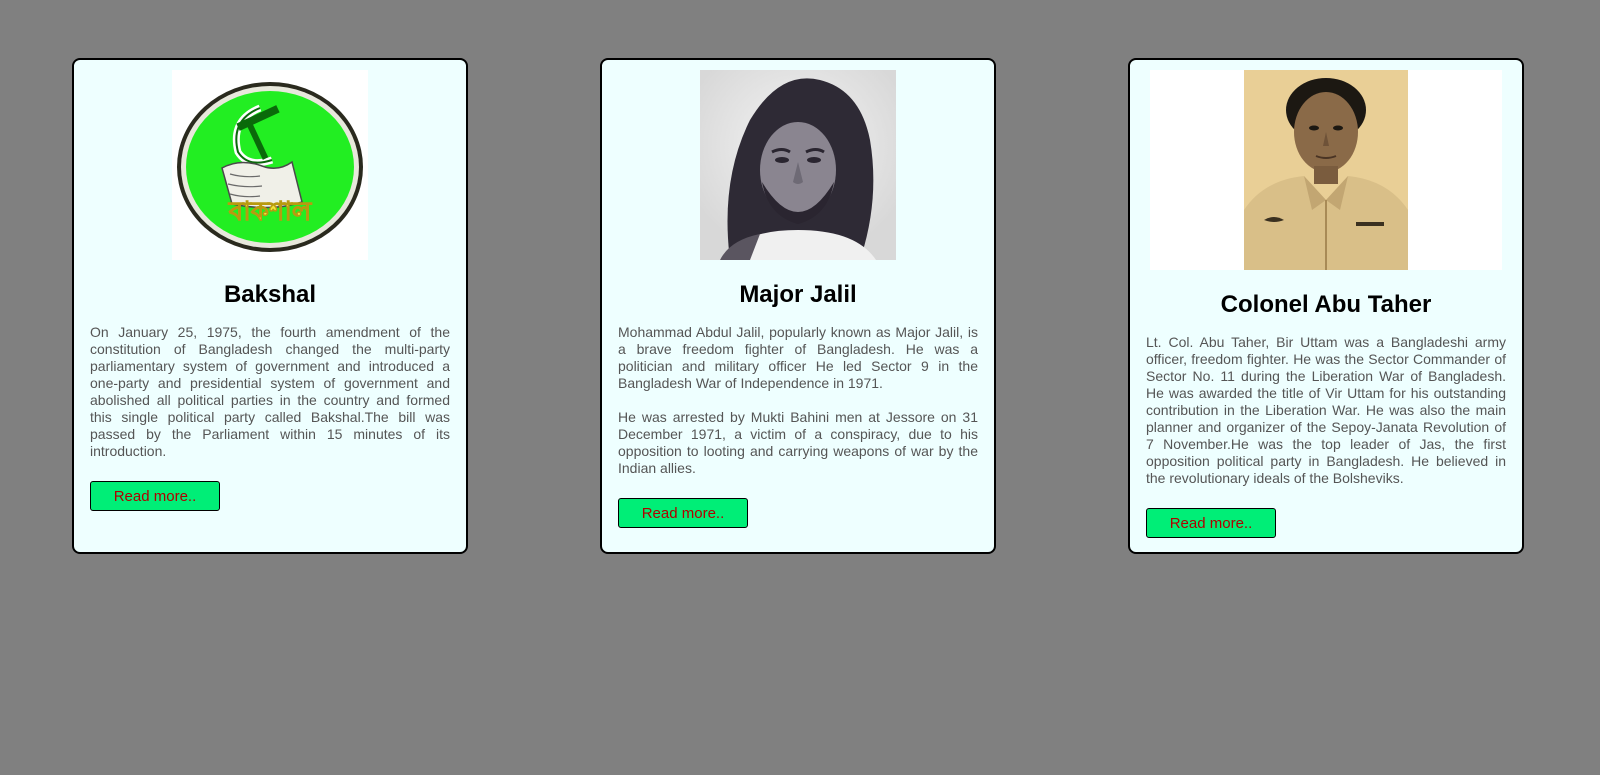  I want to click on bakshal-logo-text: বাকশাল, so click(270, 212).